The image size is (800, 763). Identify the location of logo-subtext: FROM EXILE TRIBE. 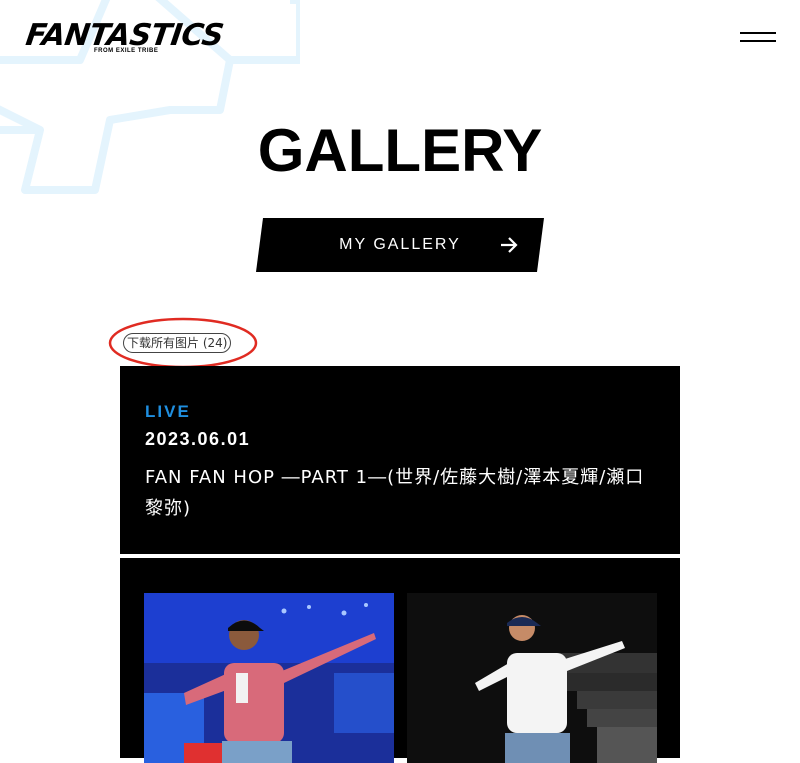
(126, 51).